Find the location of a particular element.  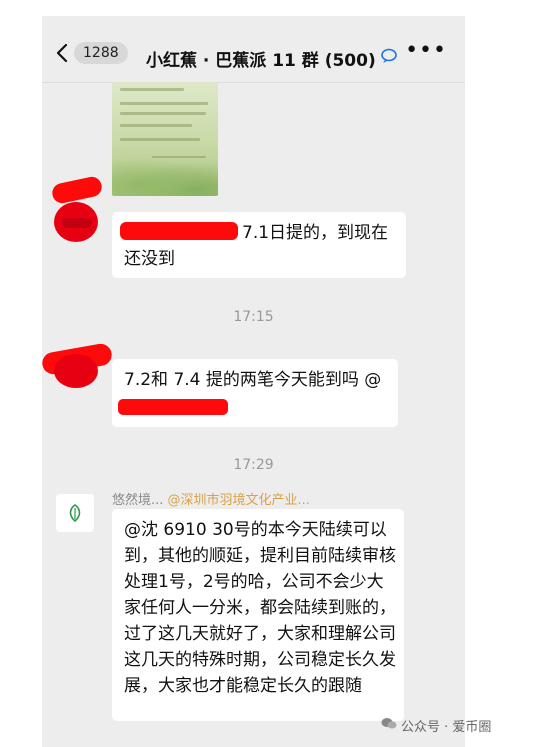

back-button: 1288 is located at coordinates (92, 53).